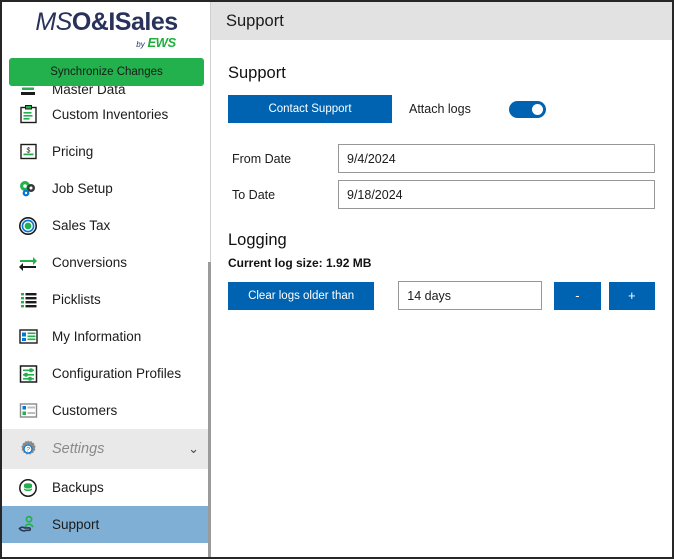 This screenshot has height=559, width=674. I want to click on chevron-down-icon: ⌄, so click(193, 449).